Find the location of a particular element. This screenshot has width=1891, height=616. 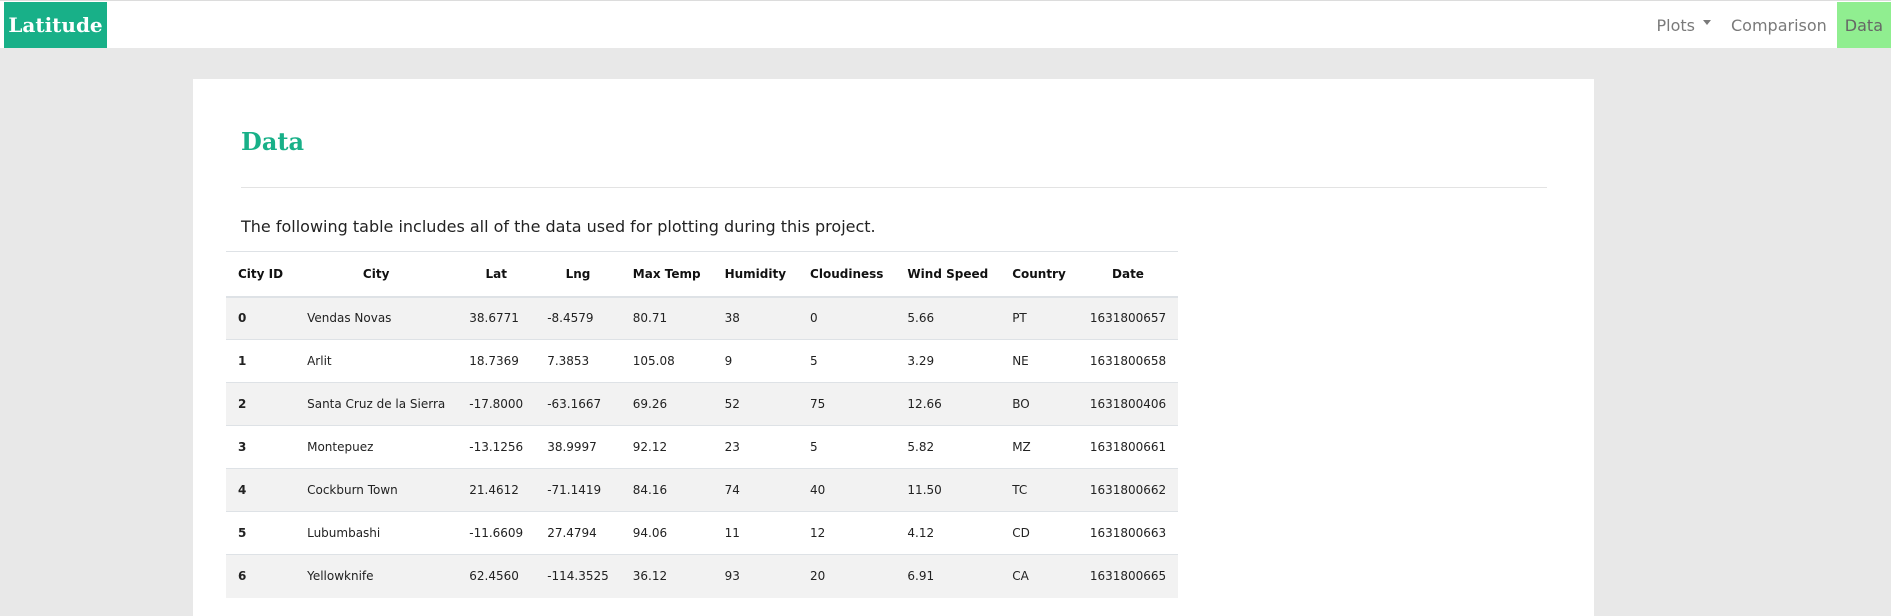

cell-country: CA is located at coordinates (1039, 576).